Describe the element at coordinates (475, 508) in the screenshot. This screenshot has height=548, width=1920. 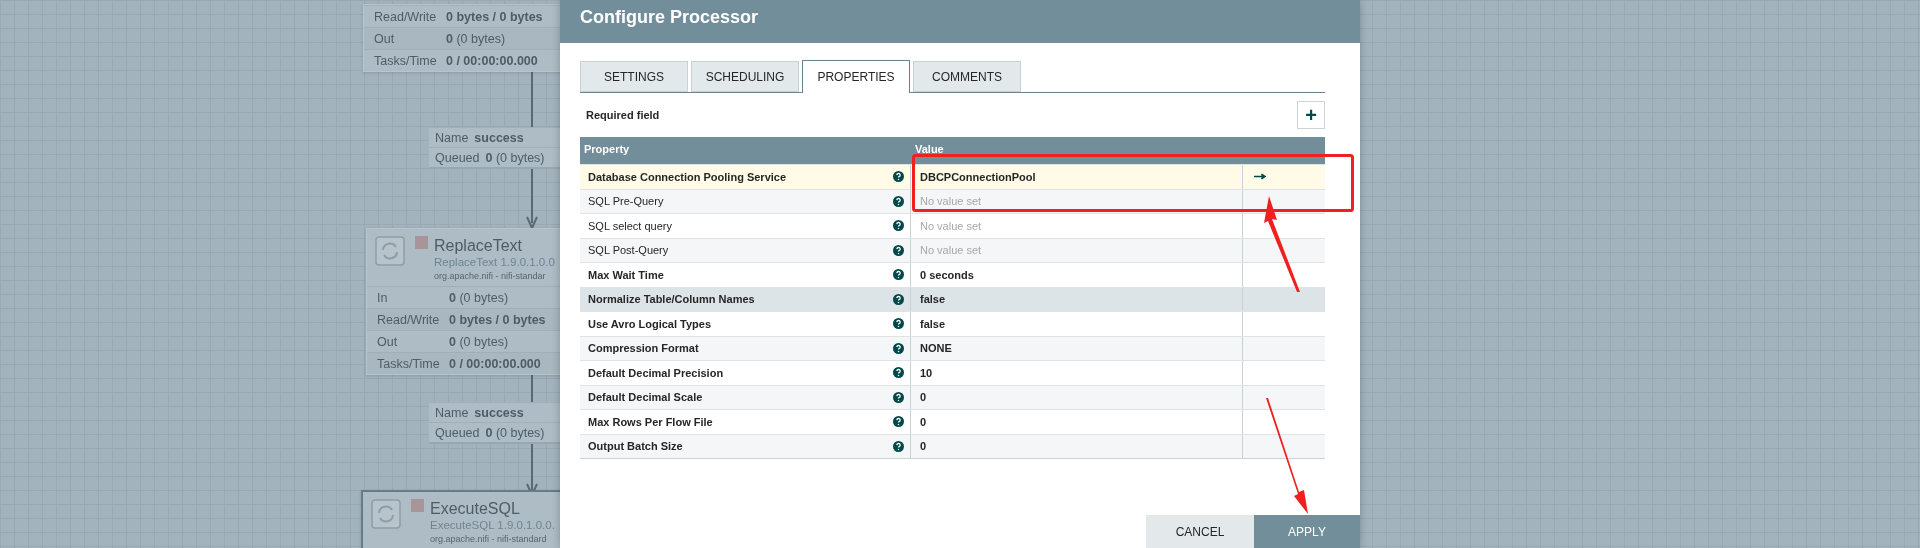
I see `processor-name: ExecuteSQL` at that location.